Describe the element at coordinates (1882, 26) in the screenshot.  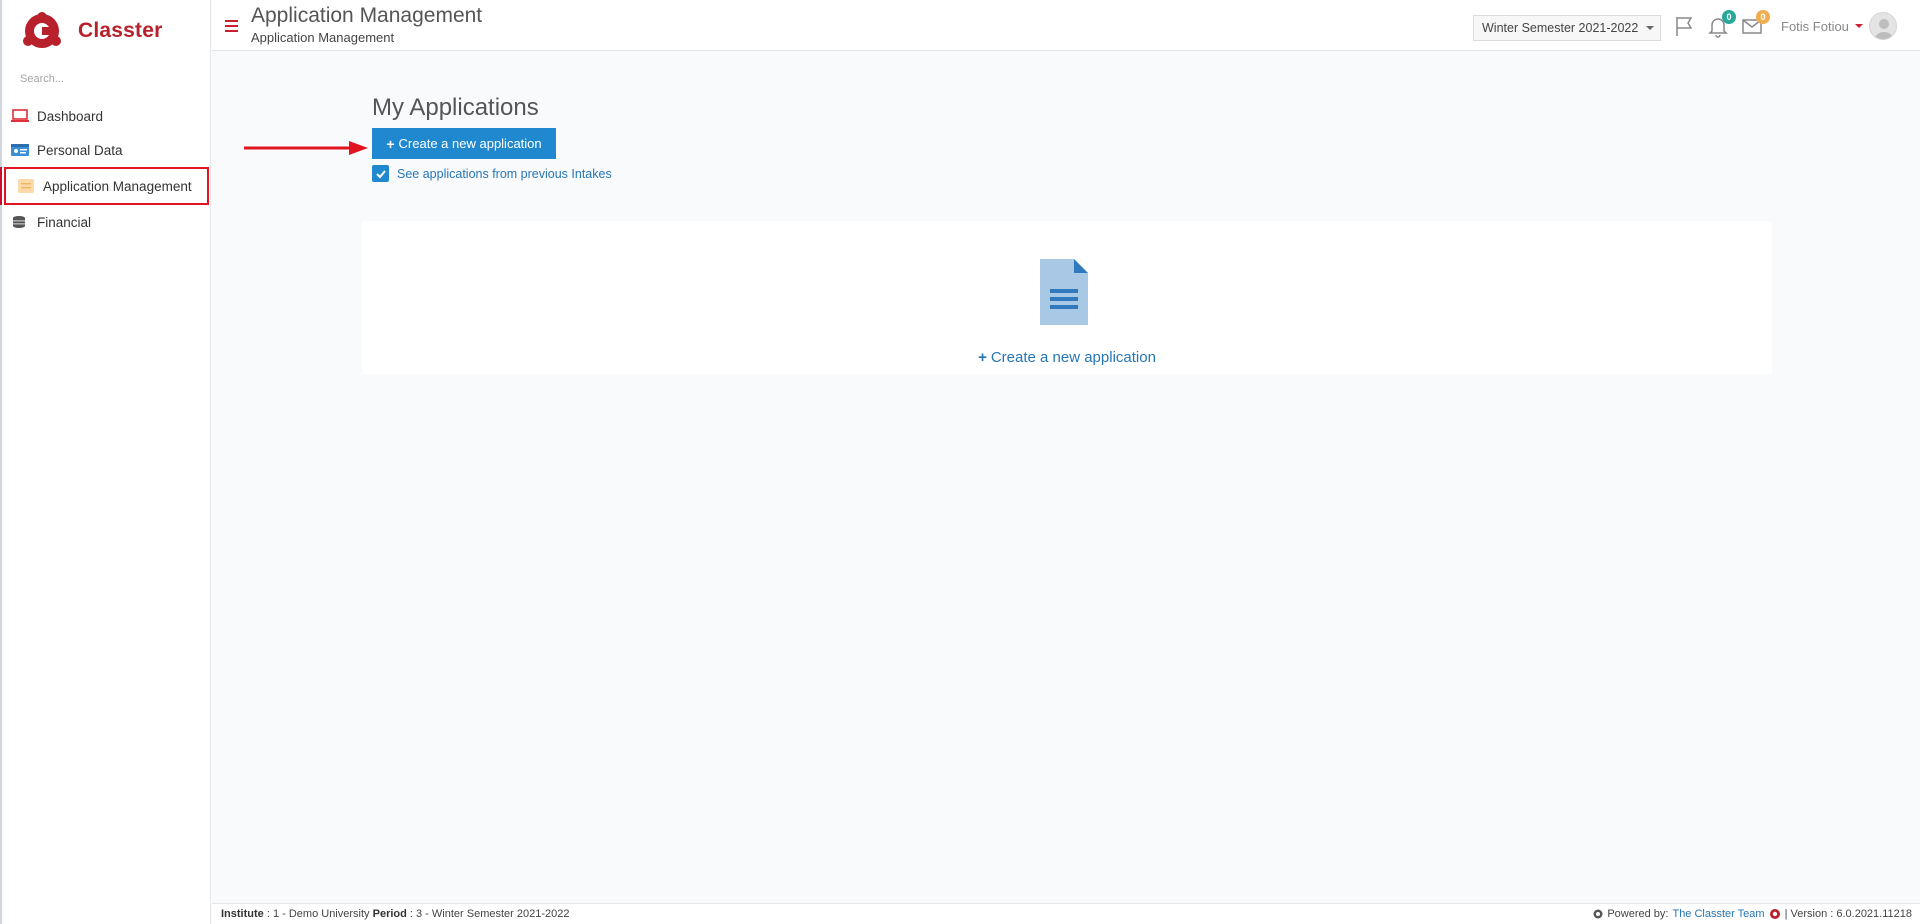
I see `avatar` at that location.